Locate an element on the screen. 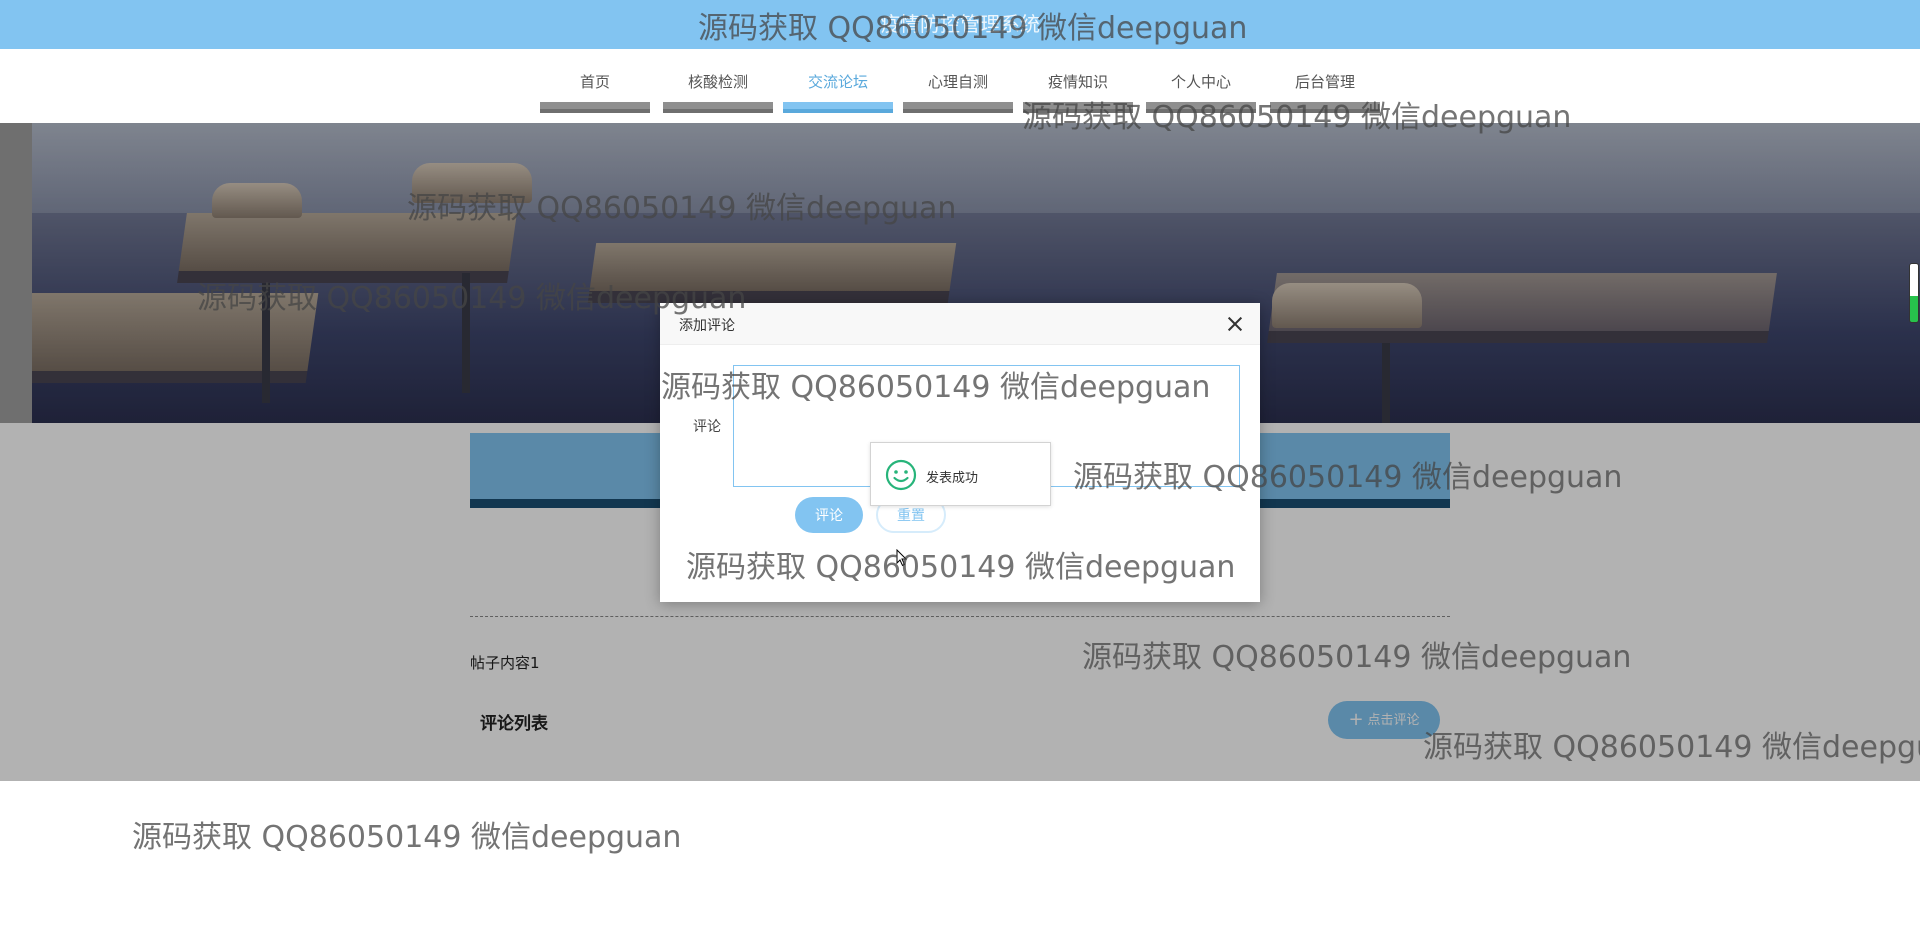 The height and width of the screenshot is (936, 1920). nav-item-label: 后台管理 is located at coordinates (1324, 82).